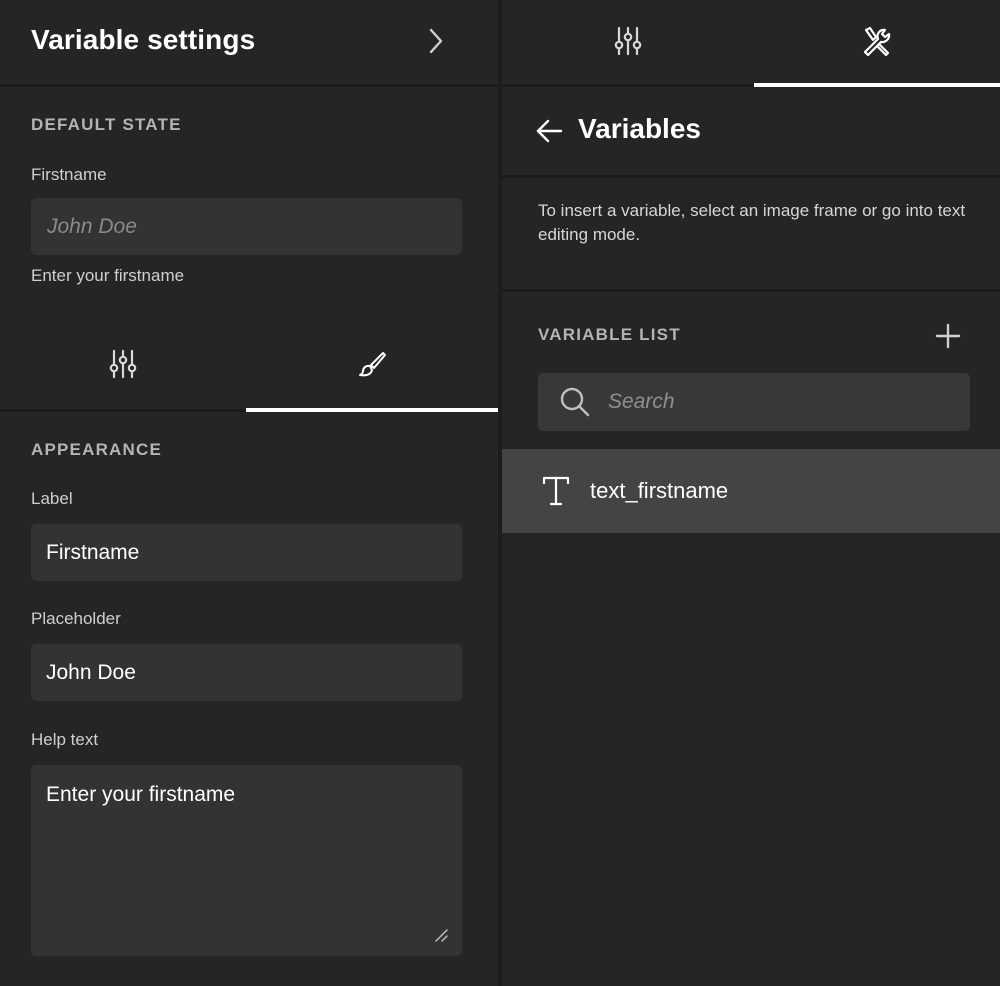 The height and width of the screenshot is (986, 1000). I want to click on preview-input: John Doe, so click(246, 226).